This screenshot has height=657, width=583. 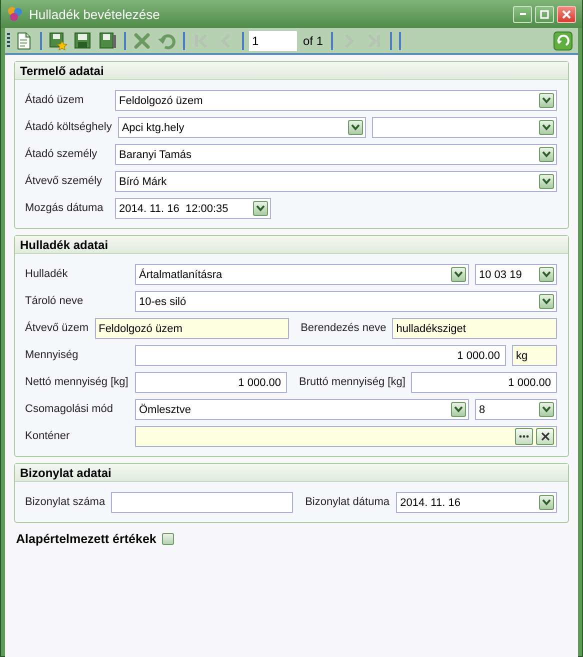 What do you see at coordinates (534, 355) in the screenshot?
I see `readonly-field: kg` at bounding box center [534, 355].